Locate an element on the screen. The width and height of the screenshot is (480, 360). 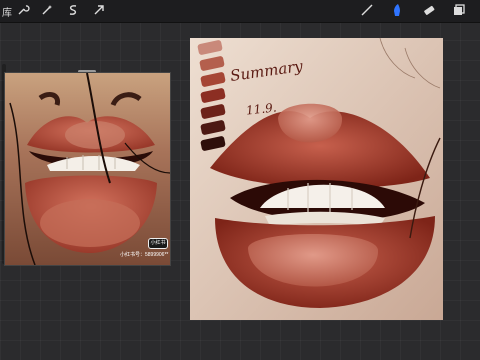
reference-logo-badge: 小红书 is located at coordinates (158, 243).